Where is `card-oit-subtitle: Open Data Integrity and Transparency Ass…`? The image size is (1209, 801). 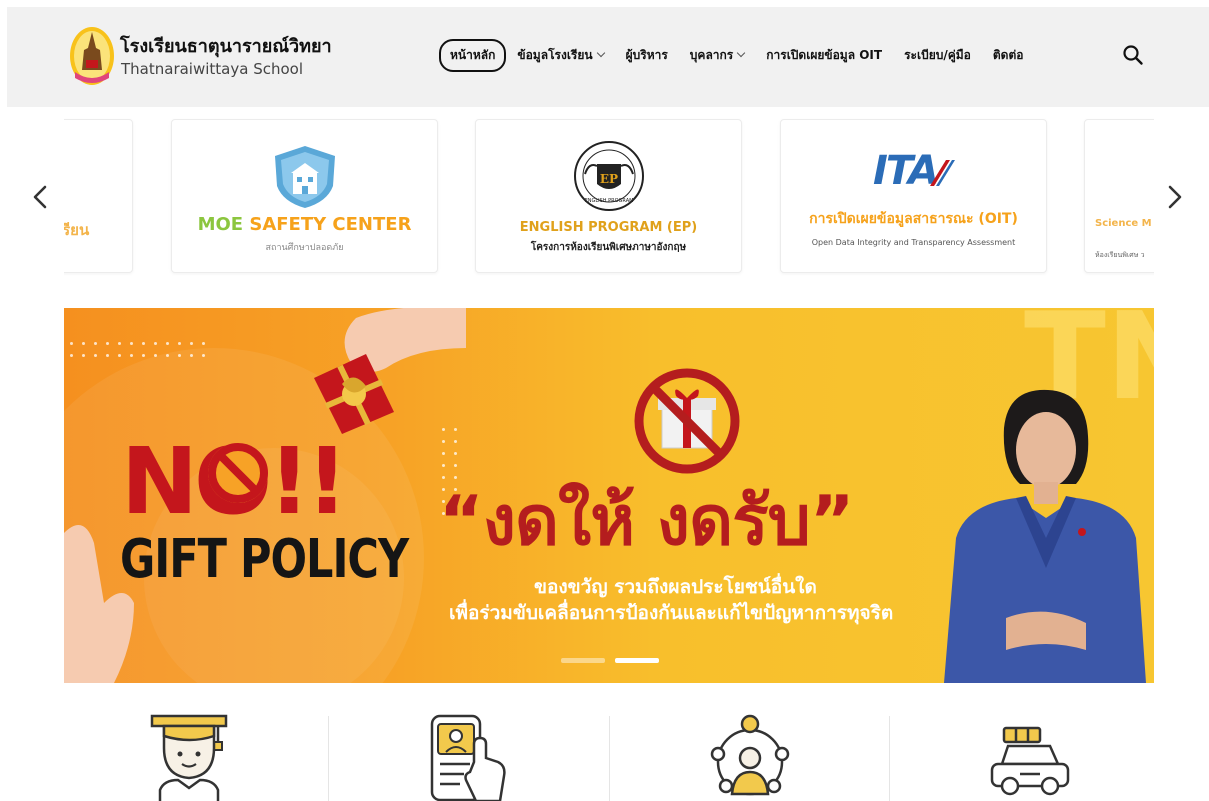
card-oit-subtitle: Open Data Integrity and Transparency Ass… is located at coordinates (913, 242).